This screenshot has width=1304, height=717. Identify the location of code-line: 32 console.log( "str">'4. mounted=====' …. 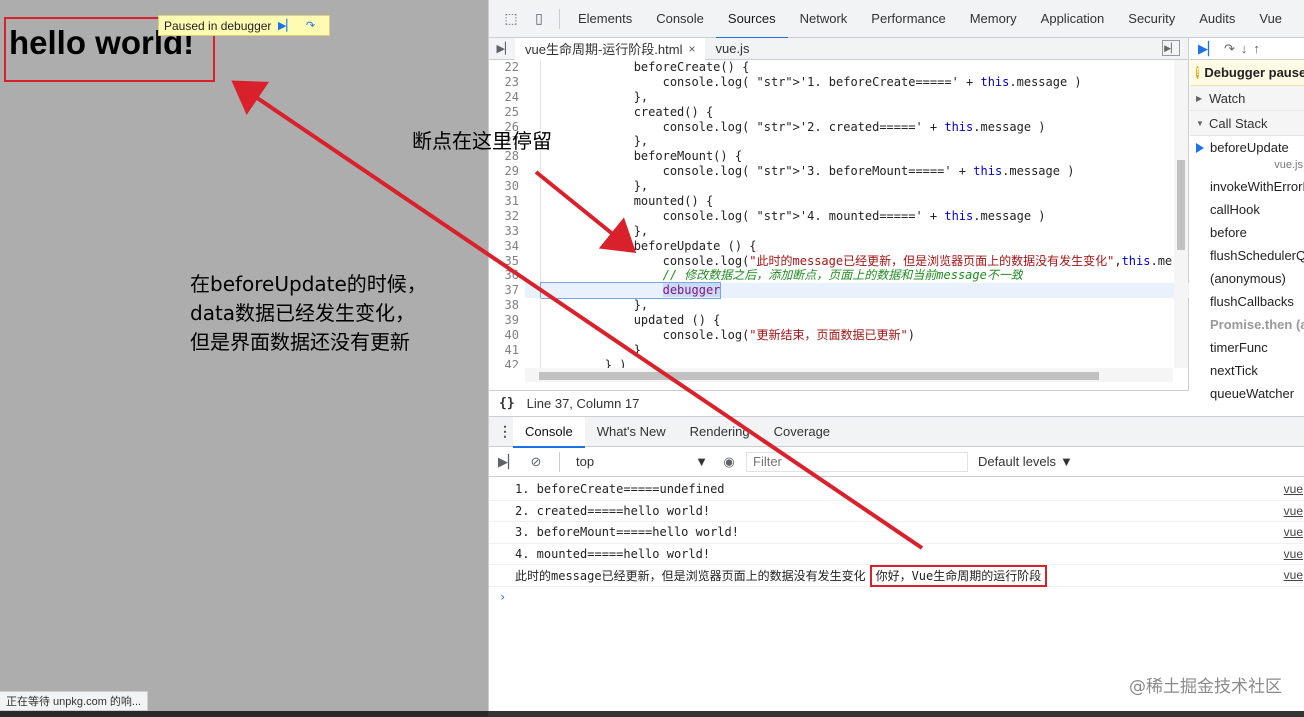
(839, 216).